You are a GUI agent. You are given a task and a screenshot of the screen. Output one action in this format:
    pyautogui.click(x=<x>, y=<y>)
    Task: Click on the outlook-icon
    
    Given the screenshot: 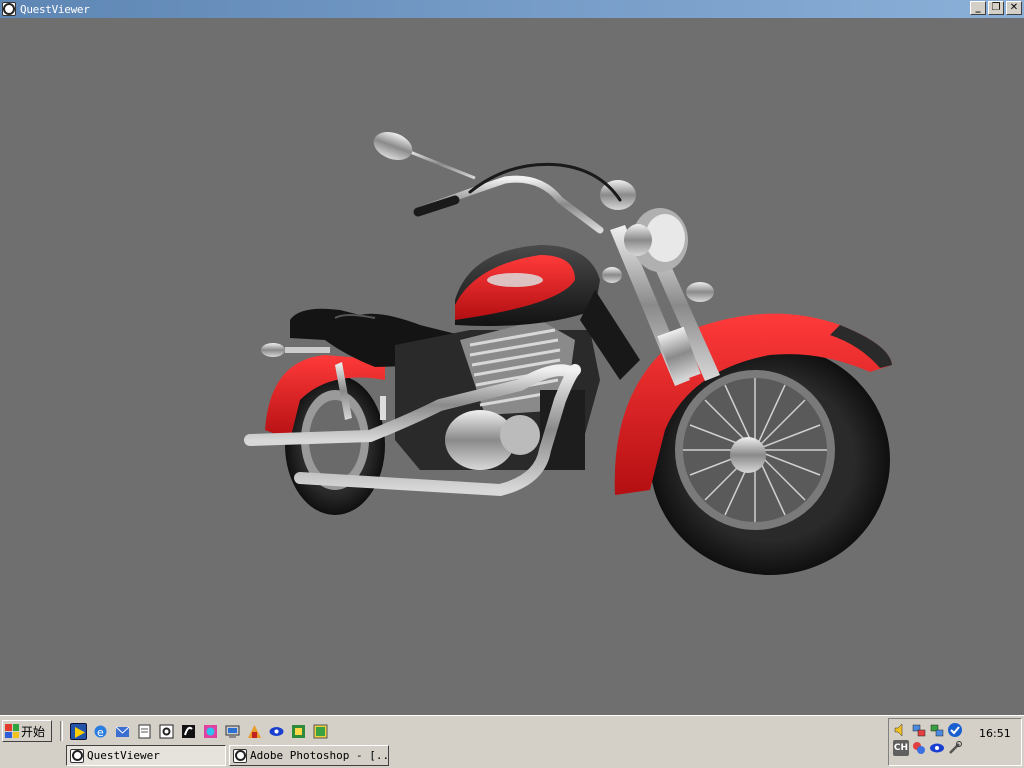 What is the action you would take?
    pyautogui.click(x=122, y=731)
    